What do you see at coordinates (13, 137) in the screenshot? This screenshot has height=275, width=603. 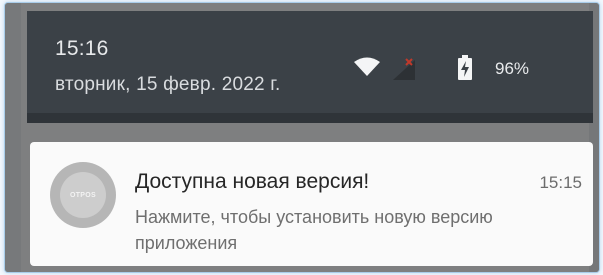 I see `left-edge` at bounding box center [13, 137].